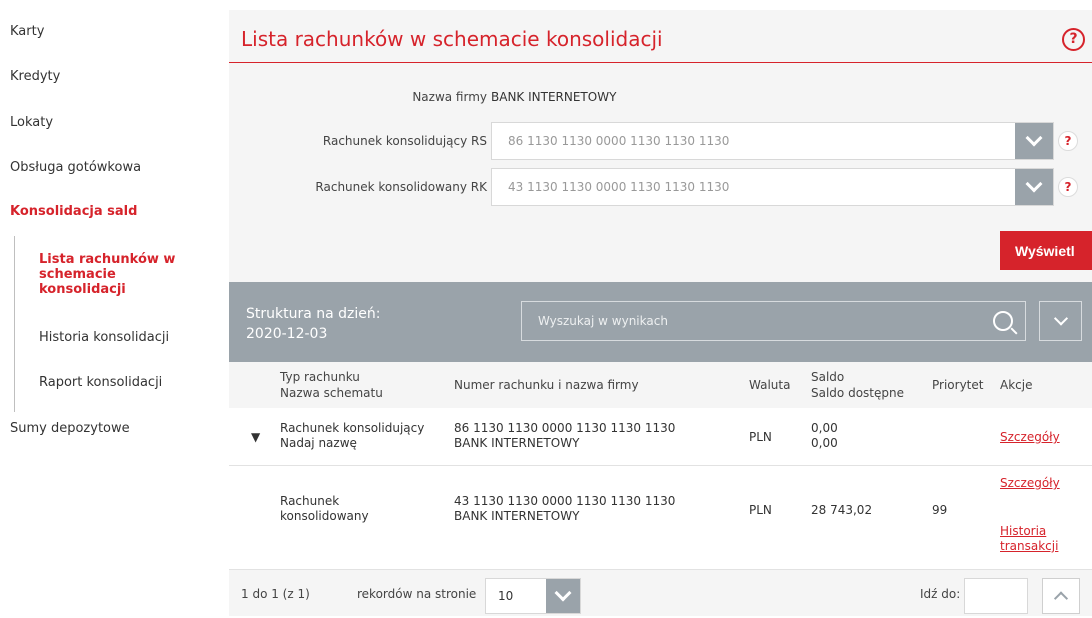 Image resolution: width=1092 pixels, height=618 pixels. Describe the element at coordinates (565, 501) in the screenshot. I see `row-account-number: 43 1130 1130 0000 1130 1130 1130` at that location.